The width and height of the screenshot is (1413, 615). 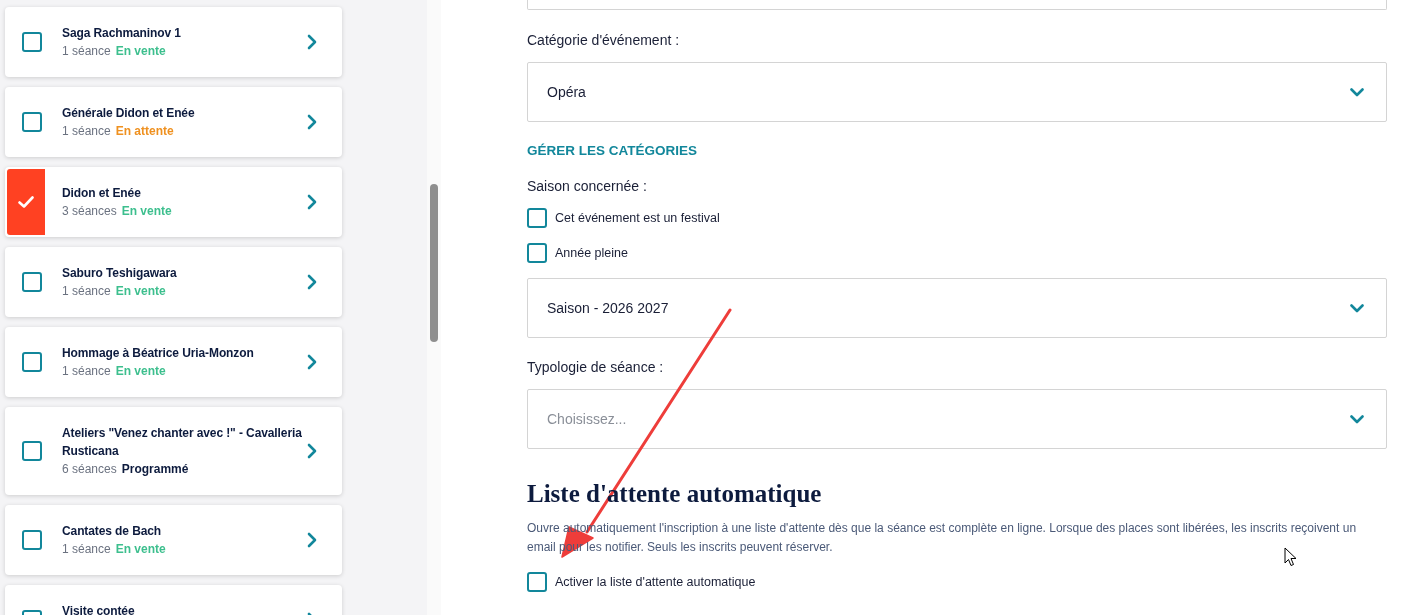 What do you see at coordinates (587, 186) in the screenshot?
I see `field-label: Saison concernée :` at bounding box center [587, 186].